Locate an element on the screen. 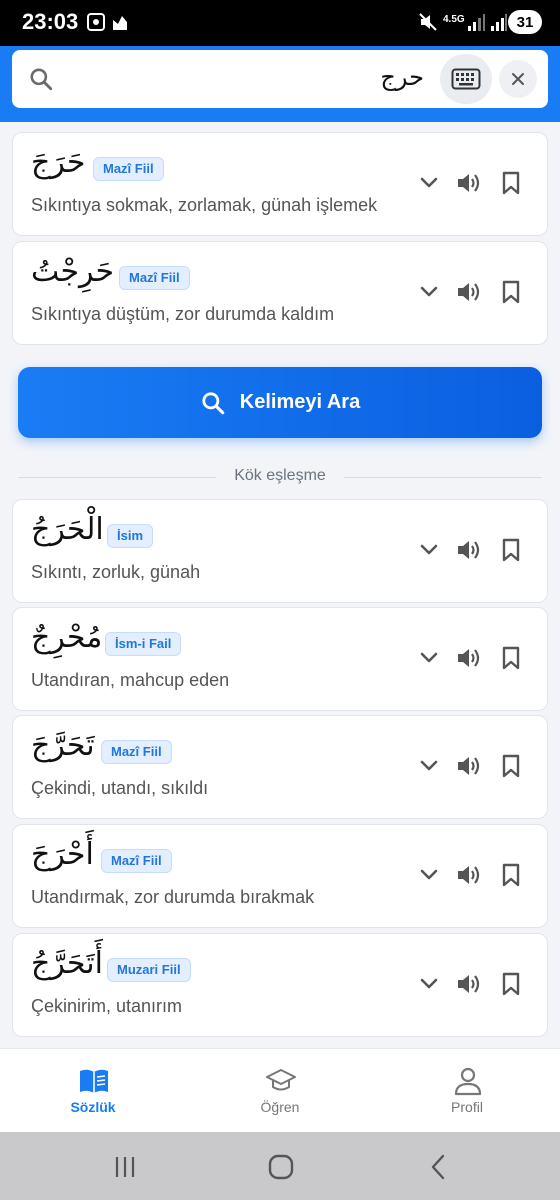  close-icon is located at coordinates (518, 79).